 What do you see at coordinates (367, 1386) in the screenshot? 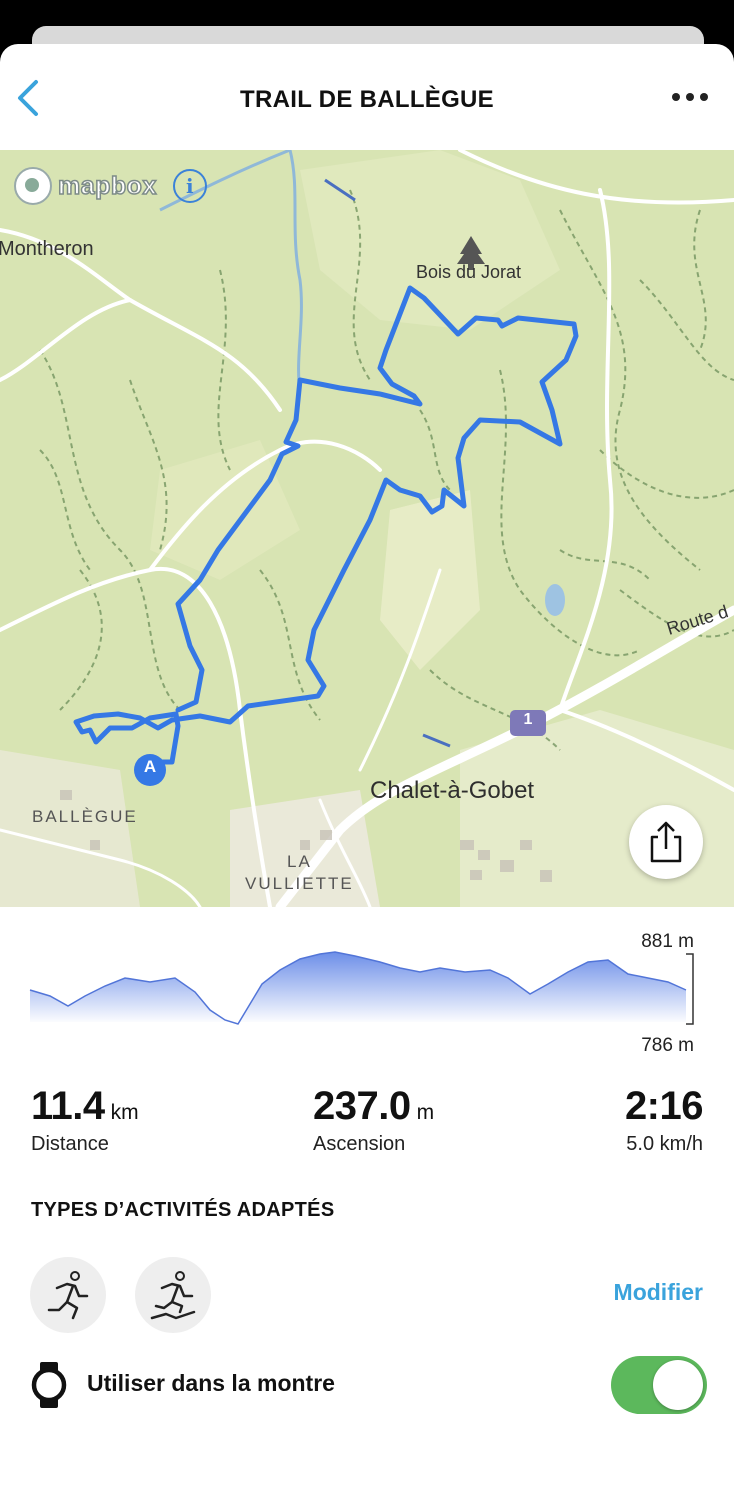
I see `use-in-watch-row: Utiliser dans la montre` at bounding box center [367, 1386].